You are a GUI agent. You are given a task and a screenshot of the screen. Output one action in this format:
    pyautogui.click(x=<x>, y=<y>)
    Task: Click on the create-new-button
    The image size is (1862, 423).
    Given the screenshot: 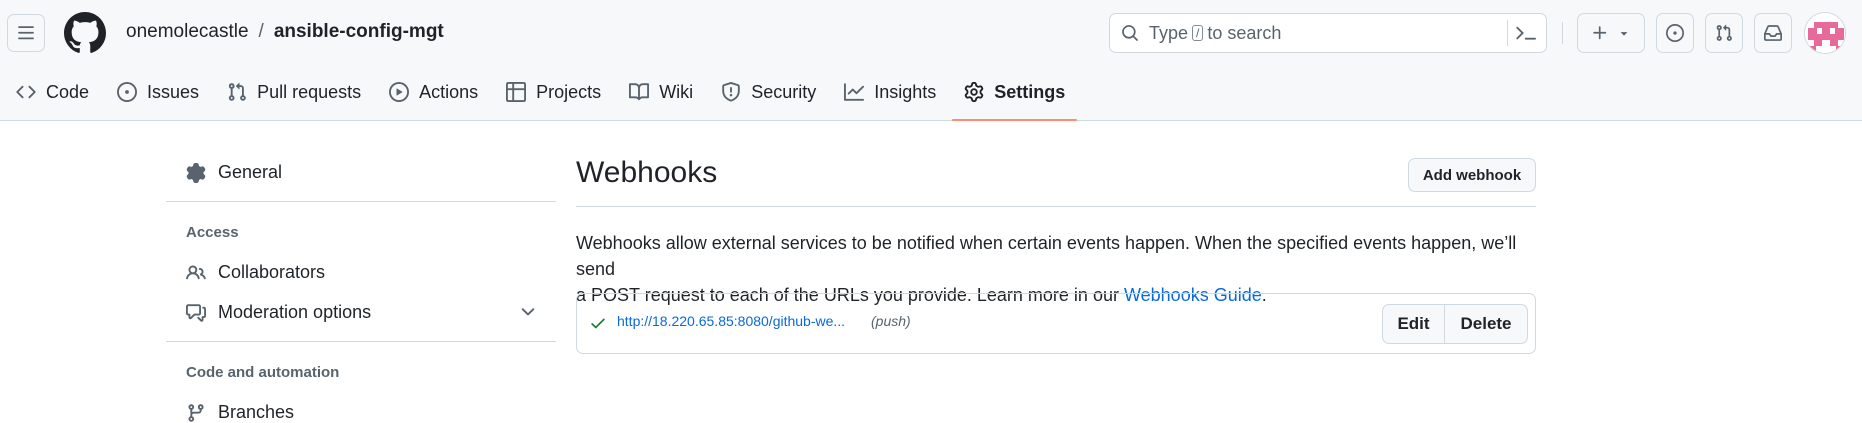 What is the action you would take?
    pyautogui.click(x=1611, y=33)
    